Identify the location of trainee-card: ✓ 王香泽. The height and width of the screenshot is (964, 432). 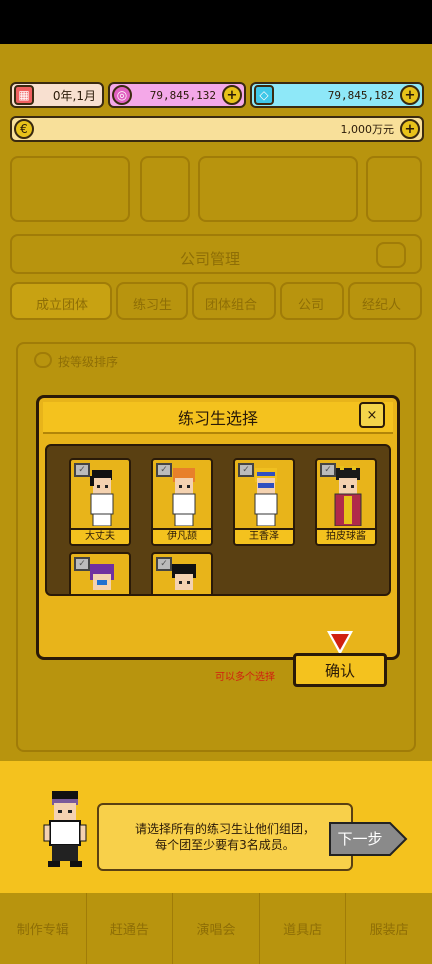
(264, 502).